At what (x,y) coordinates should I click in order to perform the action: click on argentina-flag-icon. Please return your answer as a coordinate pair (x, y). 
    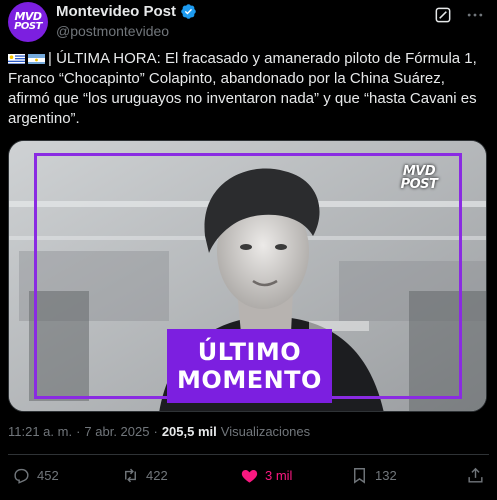
    Looking at the image, I should click on (36, 58).